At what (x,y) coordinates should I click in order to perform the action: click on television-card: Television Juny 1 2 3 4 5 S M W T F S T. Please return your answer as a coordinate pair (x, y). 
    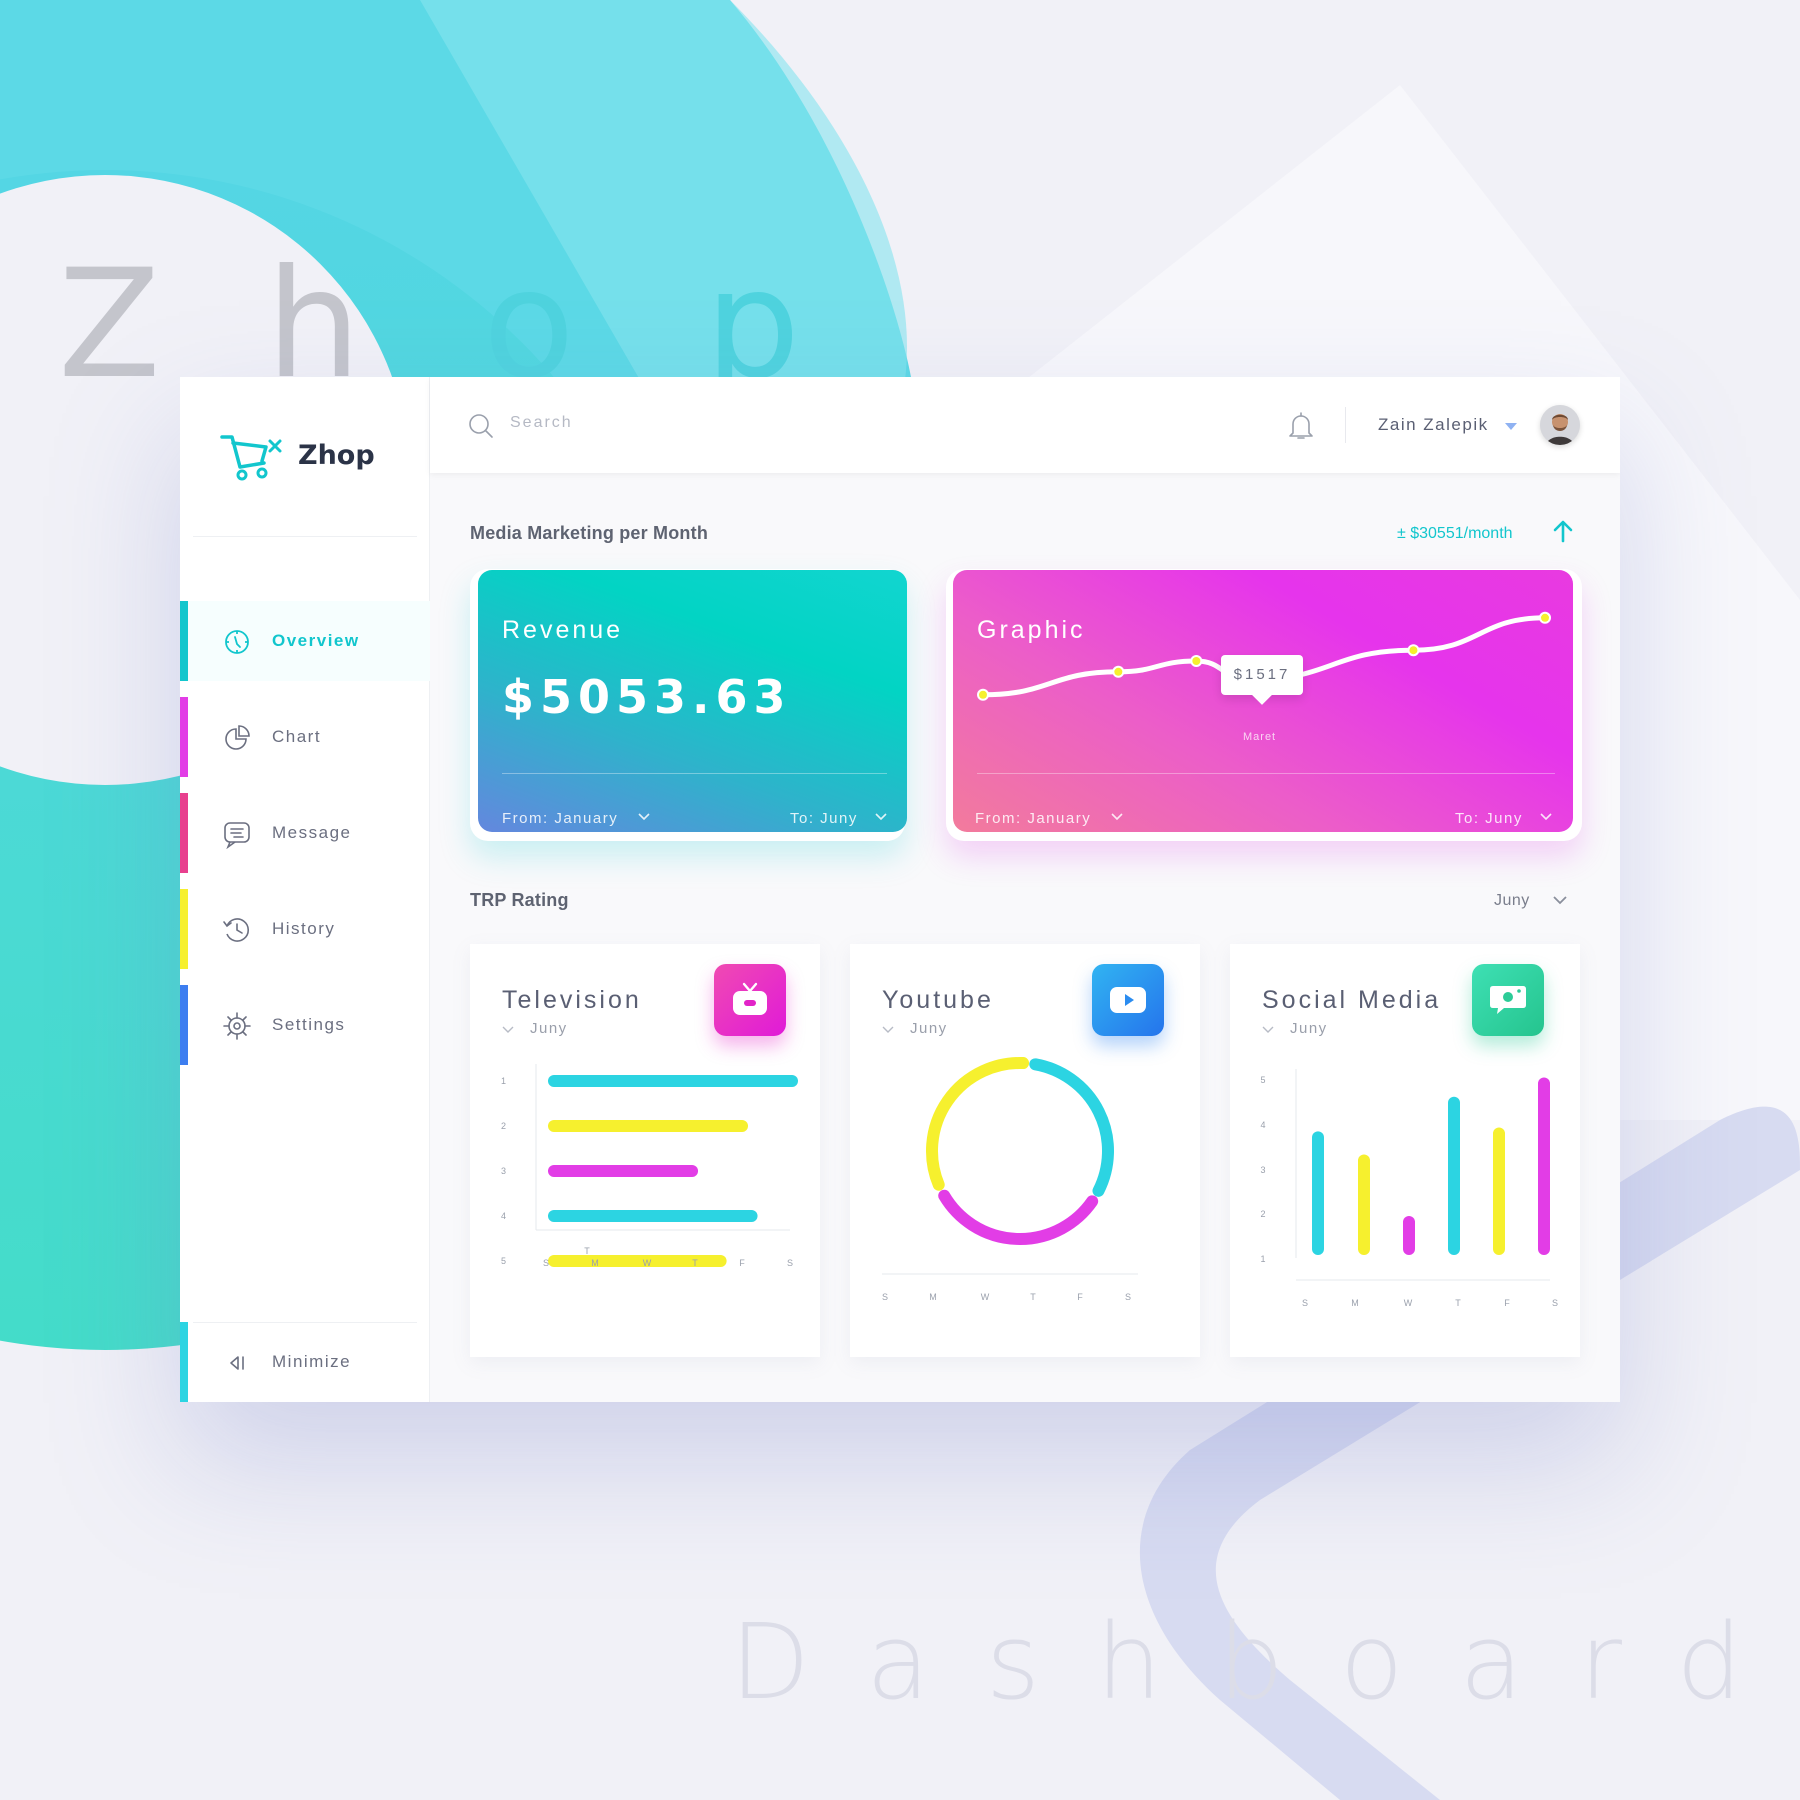
    Looking at the image, I should click on (645, 1150).